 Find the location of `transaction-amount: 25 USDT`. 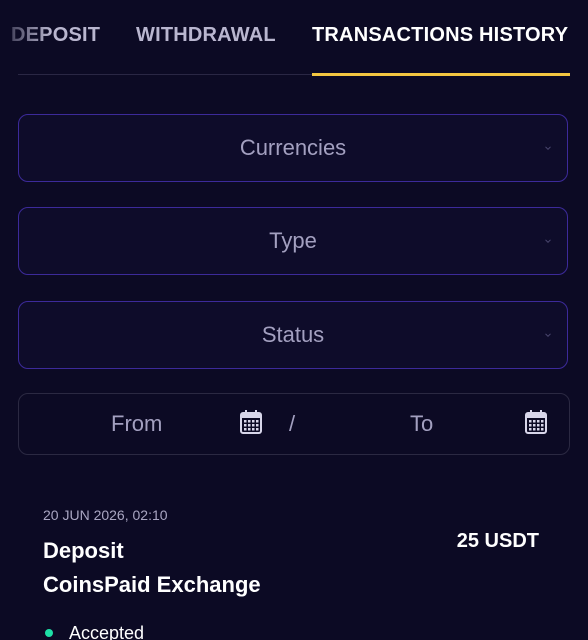

transaction-amount: 25 USDT is located at coordinates (497, 541).